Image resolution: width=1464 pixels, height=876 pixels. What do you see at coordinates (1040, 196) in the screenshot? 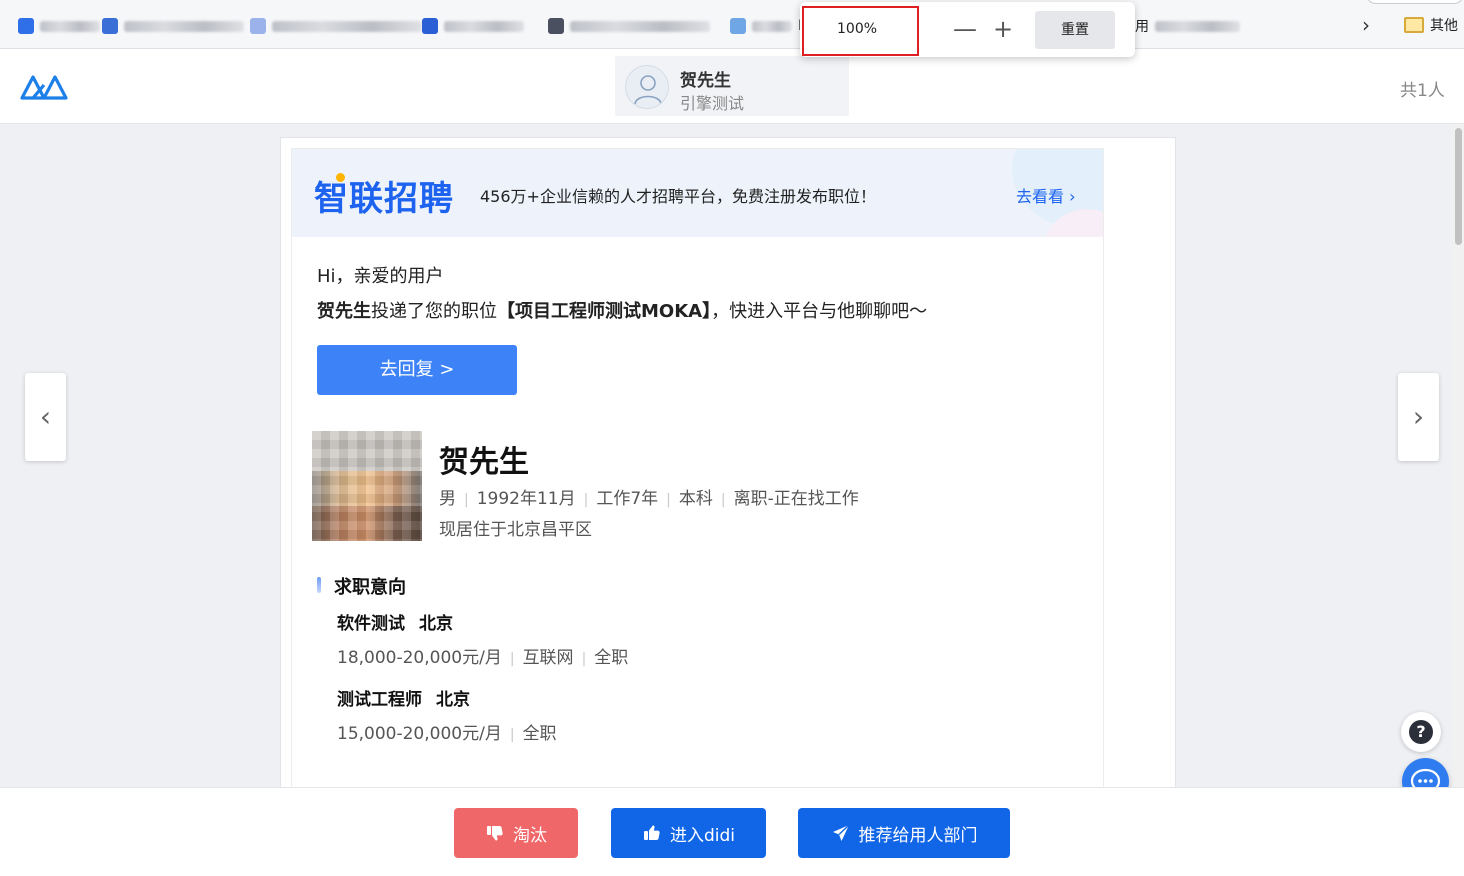
I see `banner-link-label: 去看看` at bounding box center [1040, 196].